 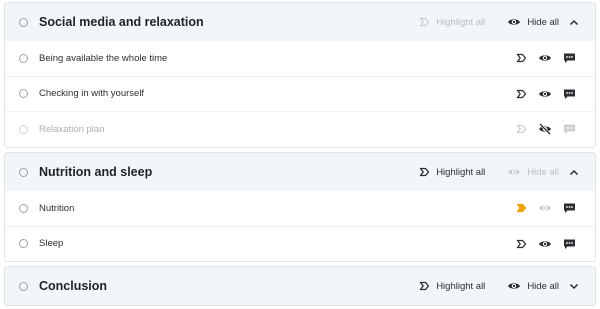 What do you see at coordinates (72, 129) in the screenshot?
I see `item-label: Relaxation plan` at bounding box center [72, 129].